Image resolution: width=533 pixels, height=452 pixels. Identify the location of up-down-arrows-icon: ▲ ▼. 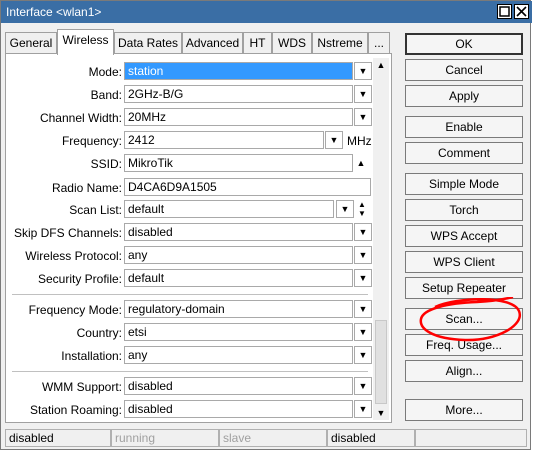
(362, 209).